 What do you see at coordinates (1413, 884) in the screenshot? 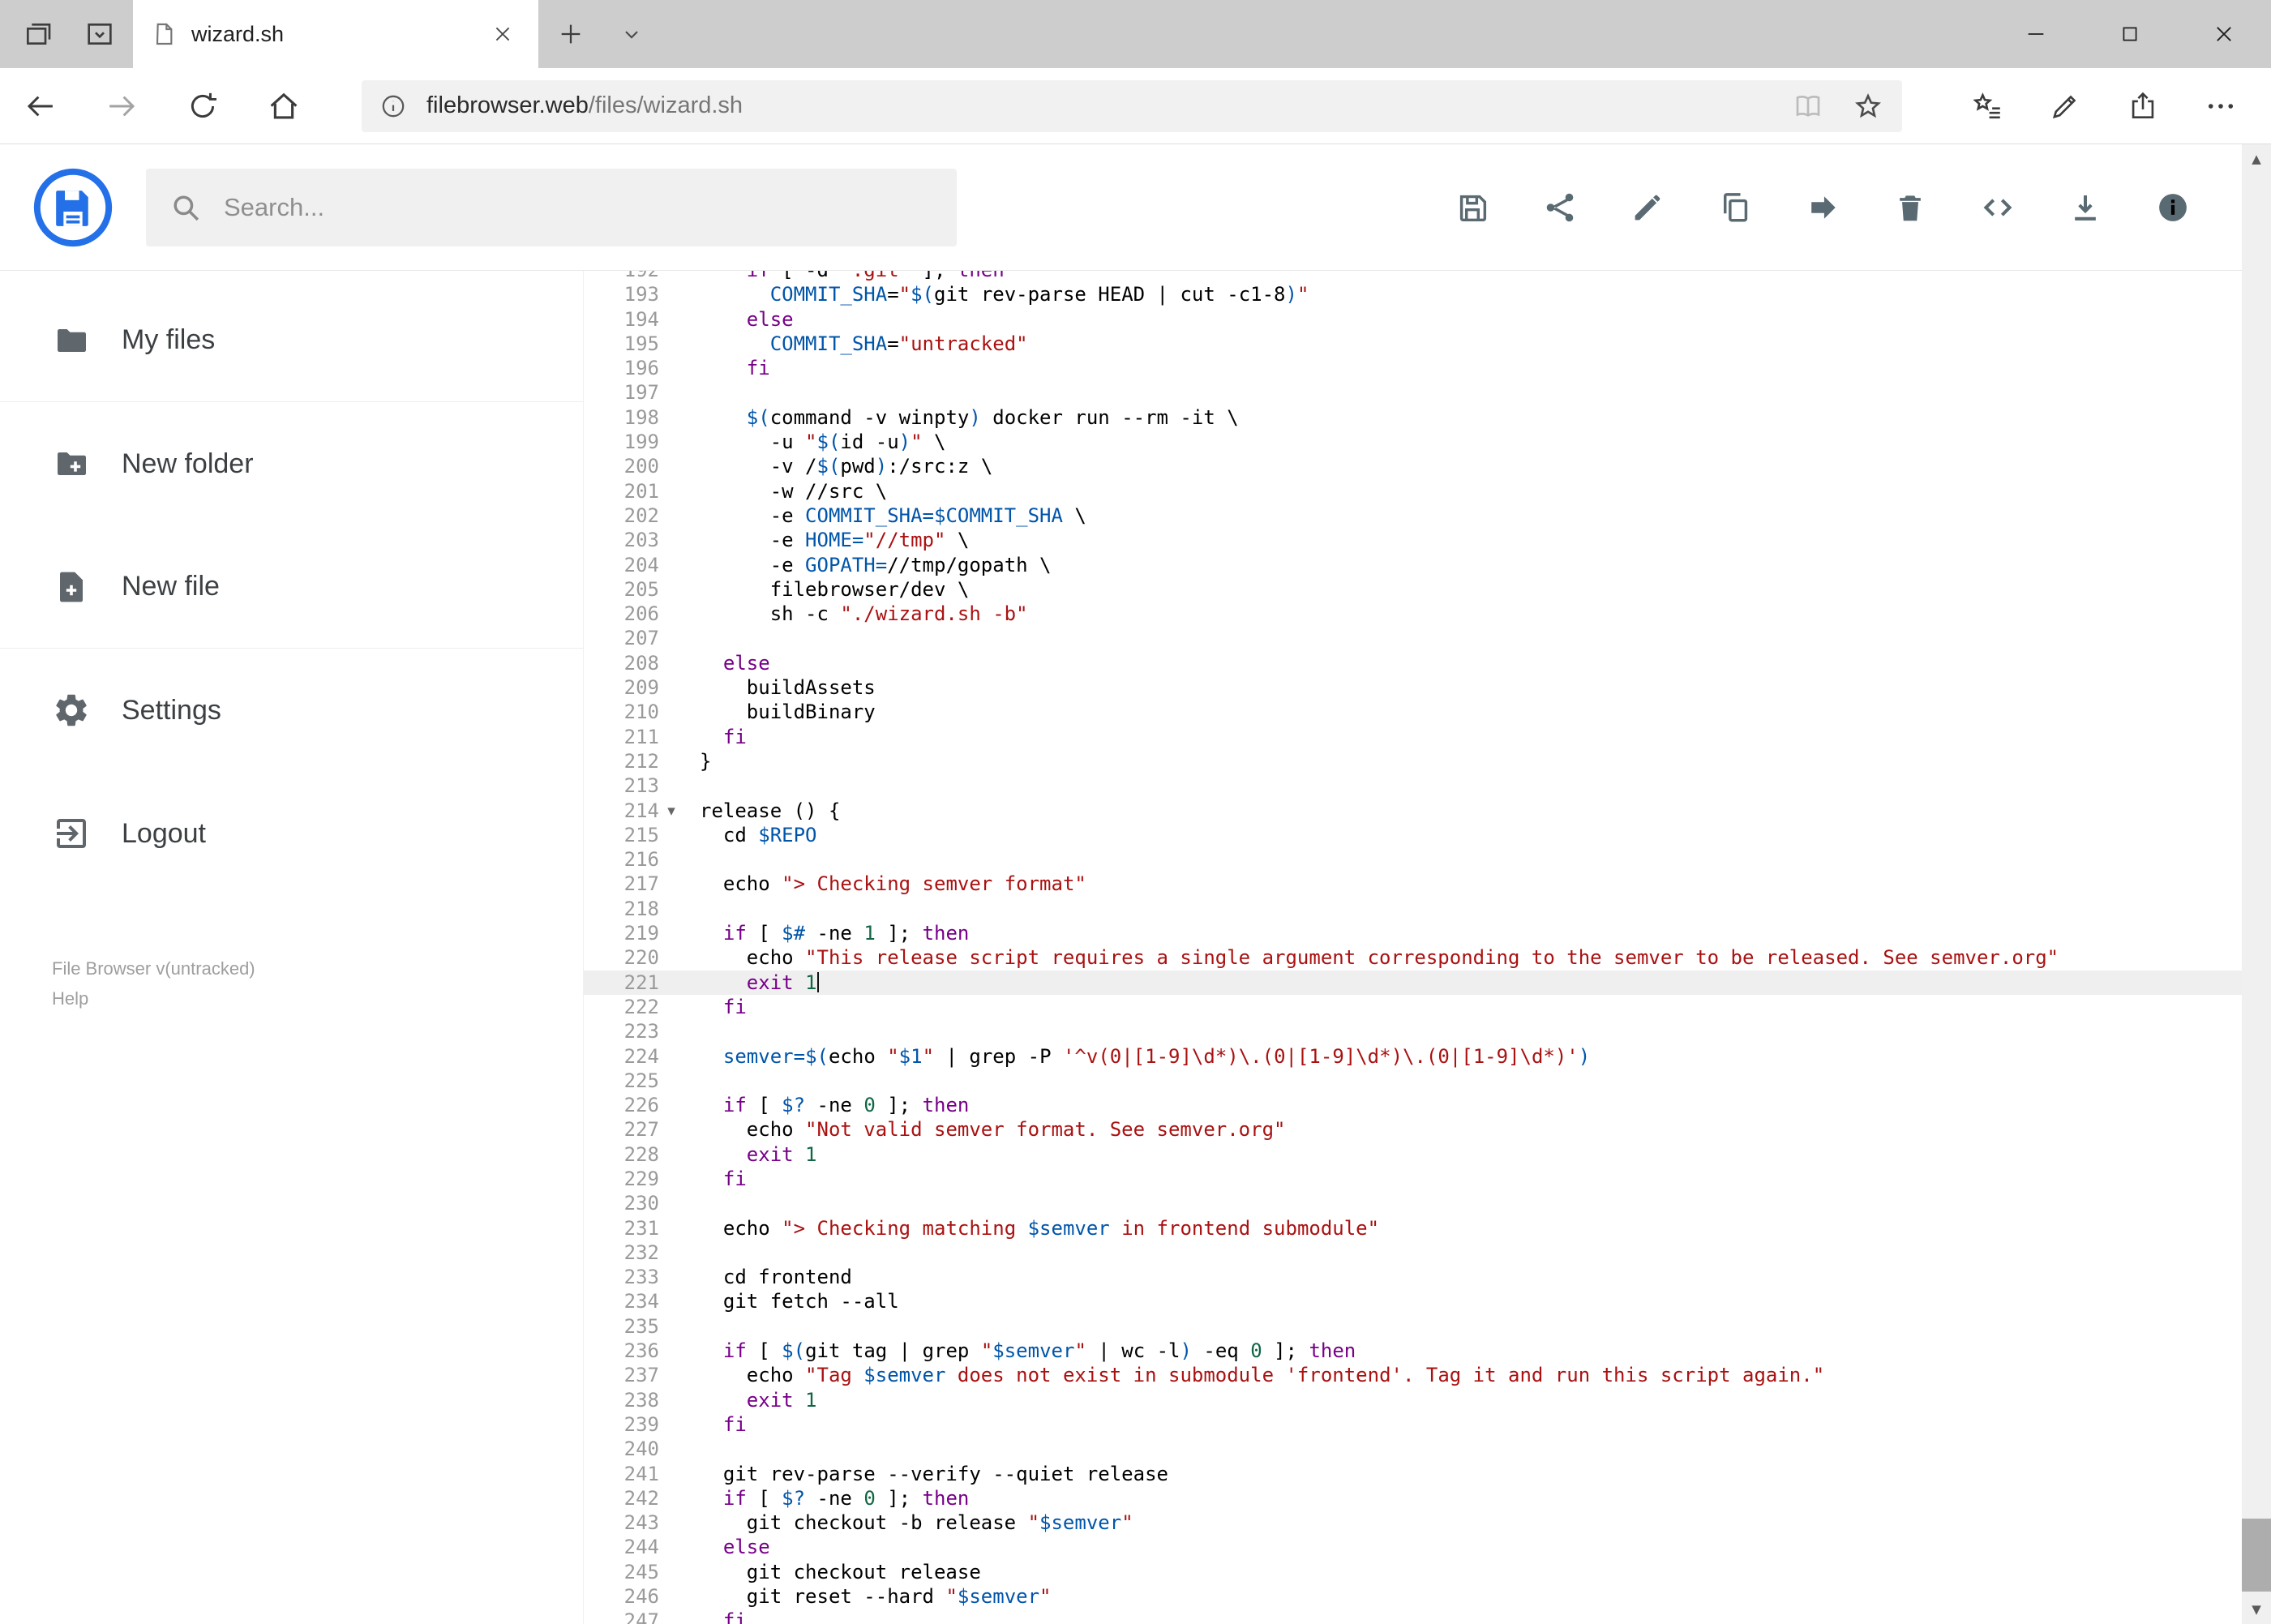
I see `code-line: 217 echo "> Checking semver format"` at bounding box center [1413, 884].